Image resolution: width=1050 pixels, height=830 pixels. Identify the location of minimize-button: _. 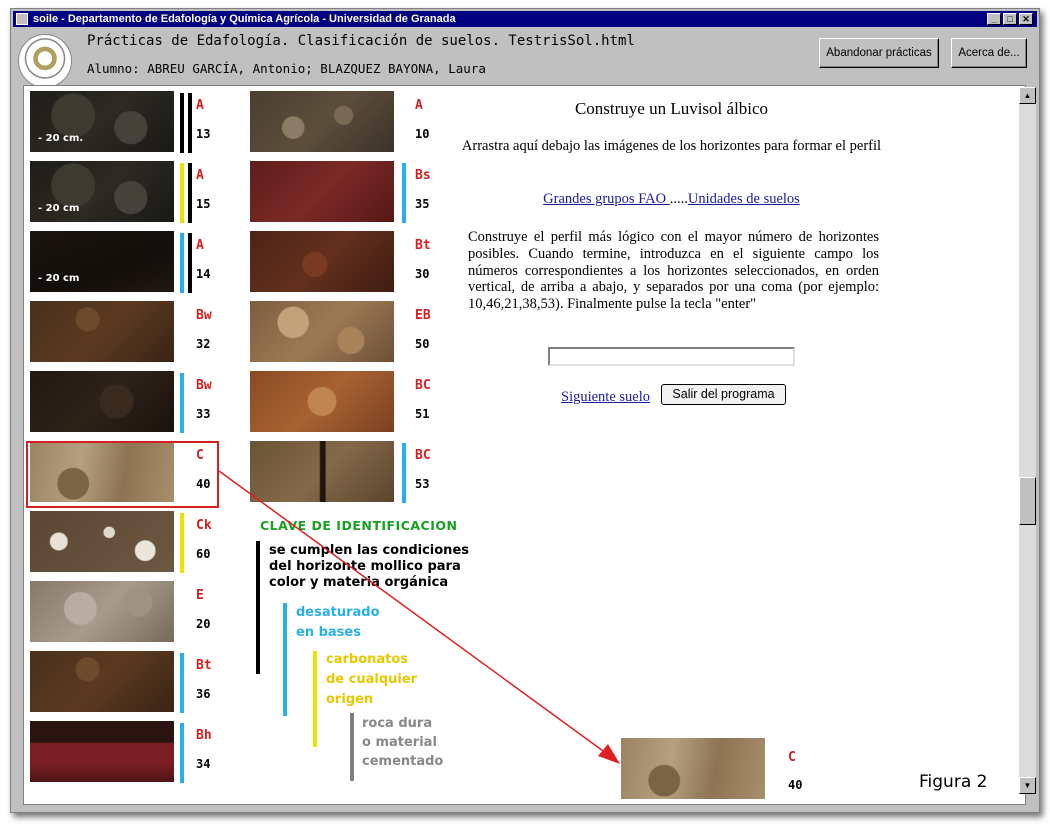
(994, 19).